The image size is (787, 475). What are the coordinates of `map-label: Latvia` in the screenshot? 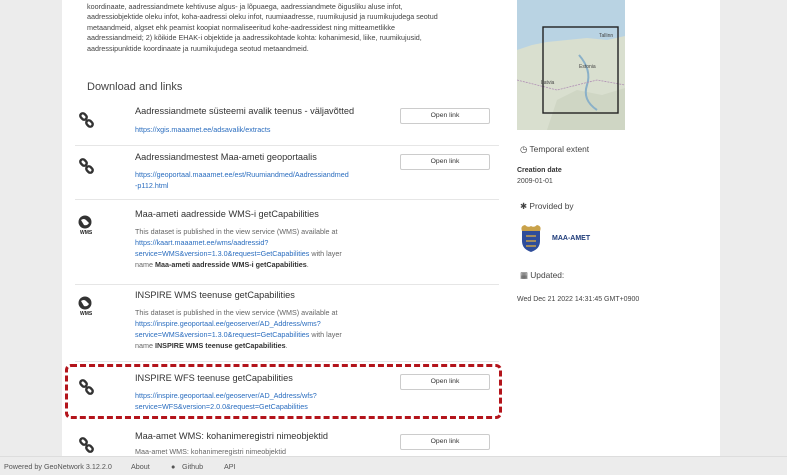 It's located at (548, 83).